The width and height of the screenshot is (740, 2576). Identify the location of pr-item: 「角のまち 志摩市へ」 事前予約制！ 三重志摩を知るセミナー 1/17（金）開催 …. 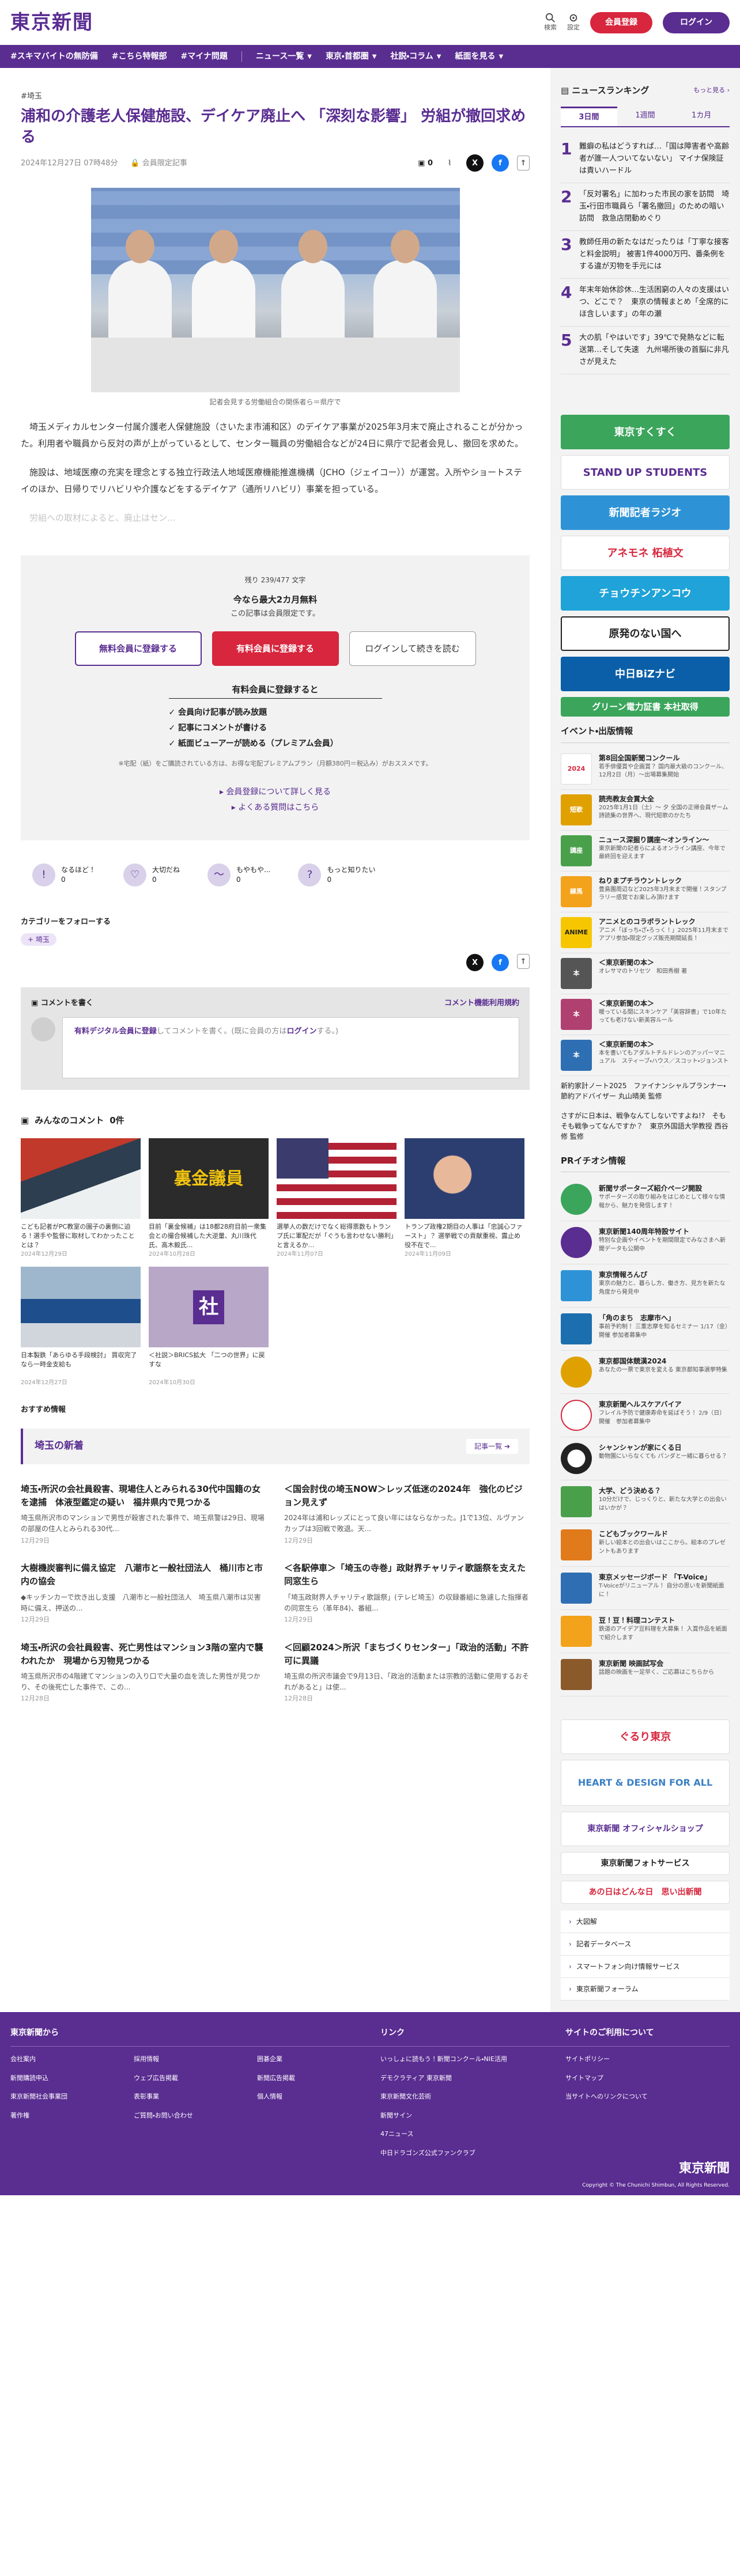
(645, 1330).